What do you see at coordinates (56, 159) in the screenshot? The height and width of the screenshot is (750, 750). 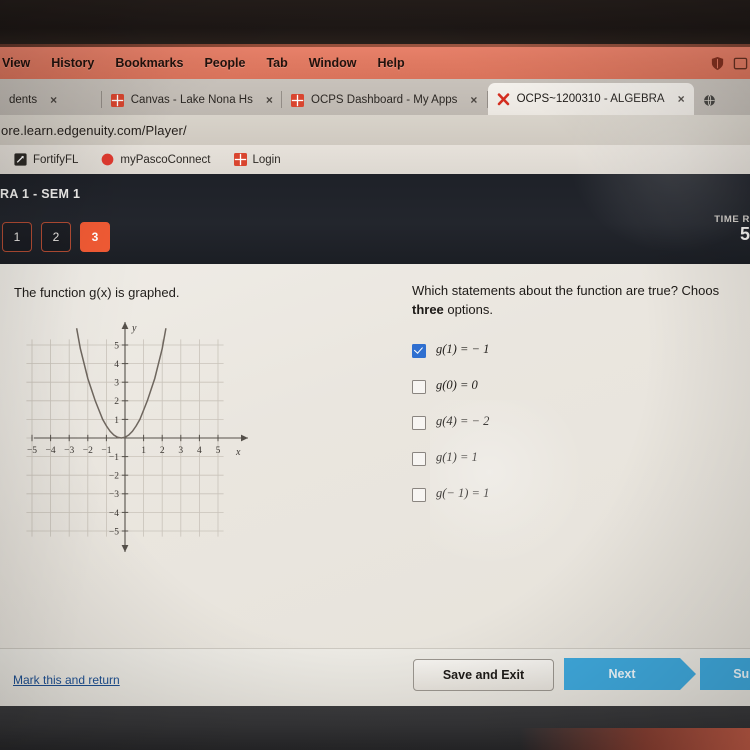 I see `bookmark-label: FortifyFL` at bounding box center [56, 159].